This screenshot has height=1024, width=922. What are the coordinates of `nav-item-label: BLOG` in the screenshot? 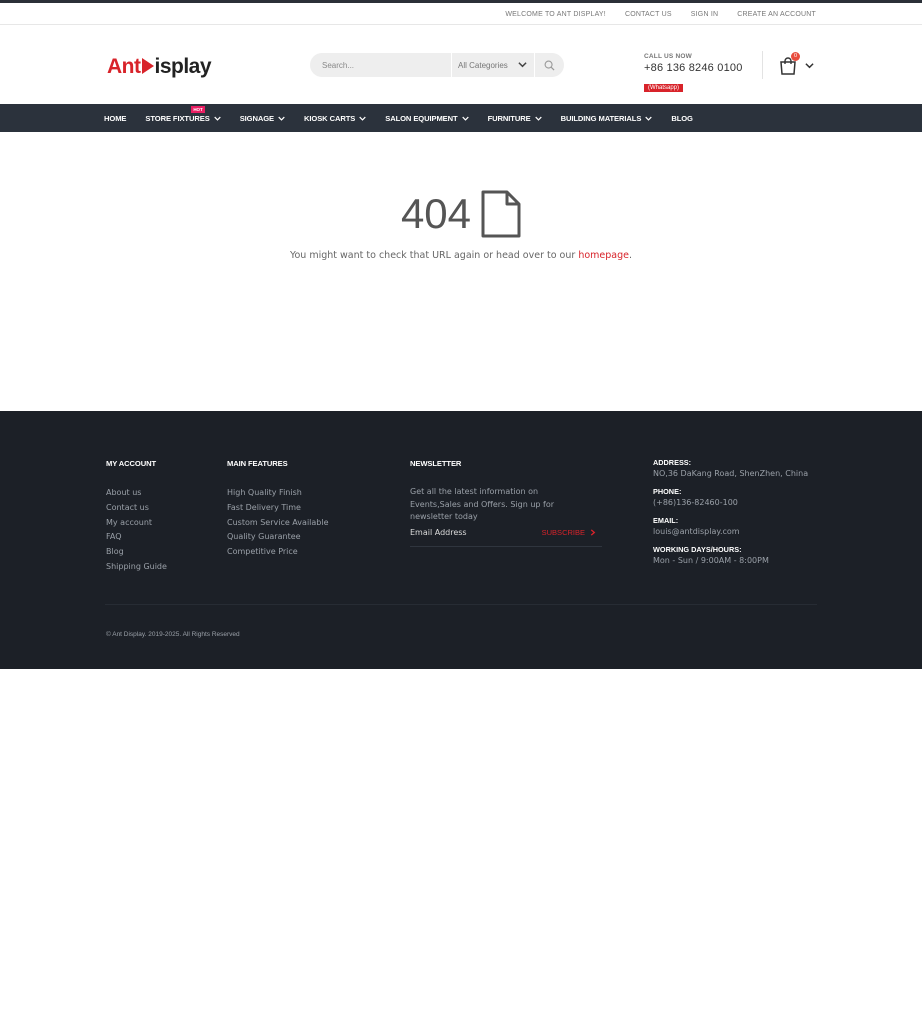 It's located at (682, 118).